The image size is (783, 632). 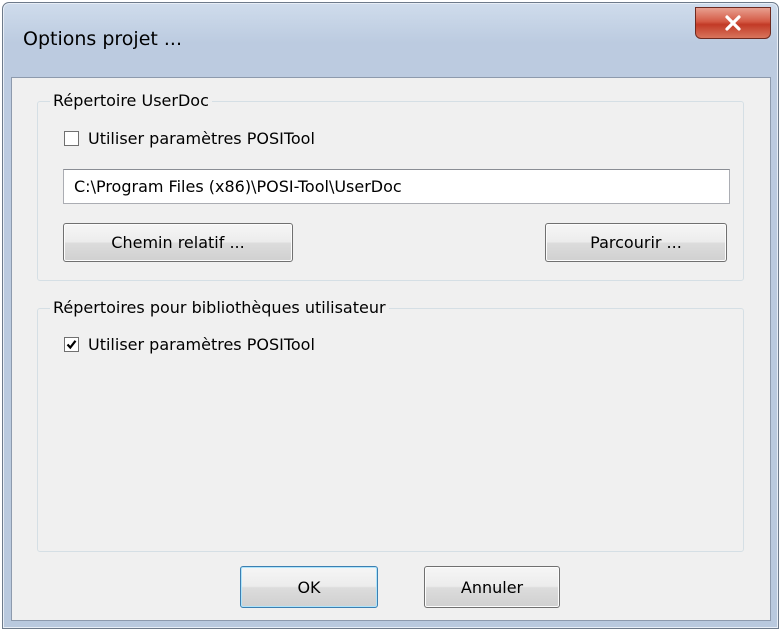 I want to click on libraries-use-positool-checkbox: Utiliser paramètres POSITool, so click(x=189, y=344).